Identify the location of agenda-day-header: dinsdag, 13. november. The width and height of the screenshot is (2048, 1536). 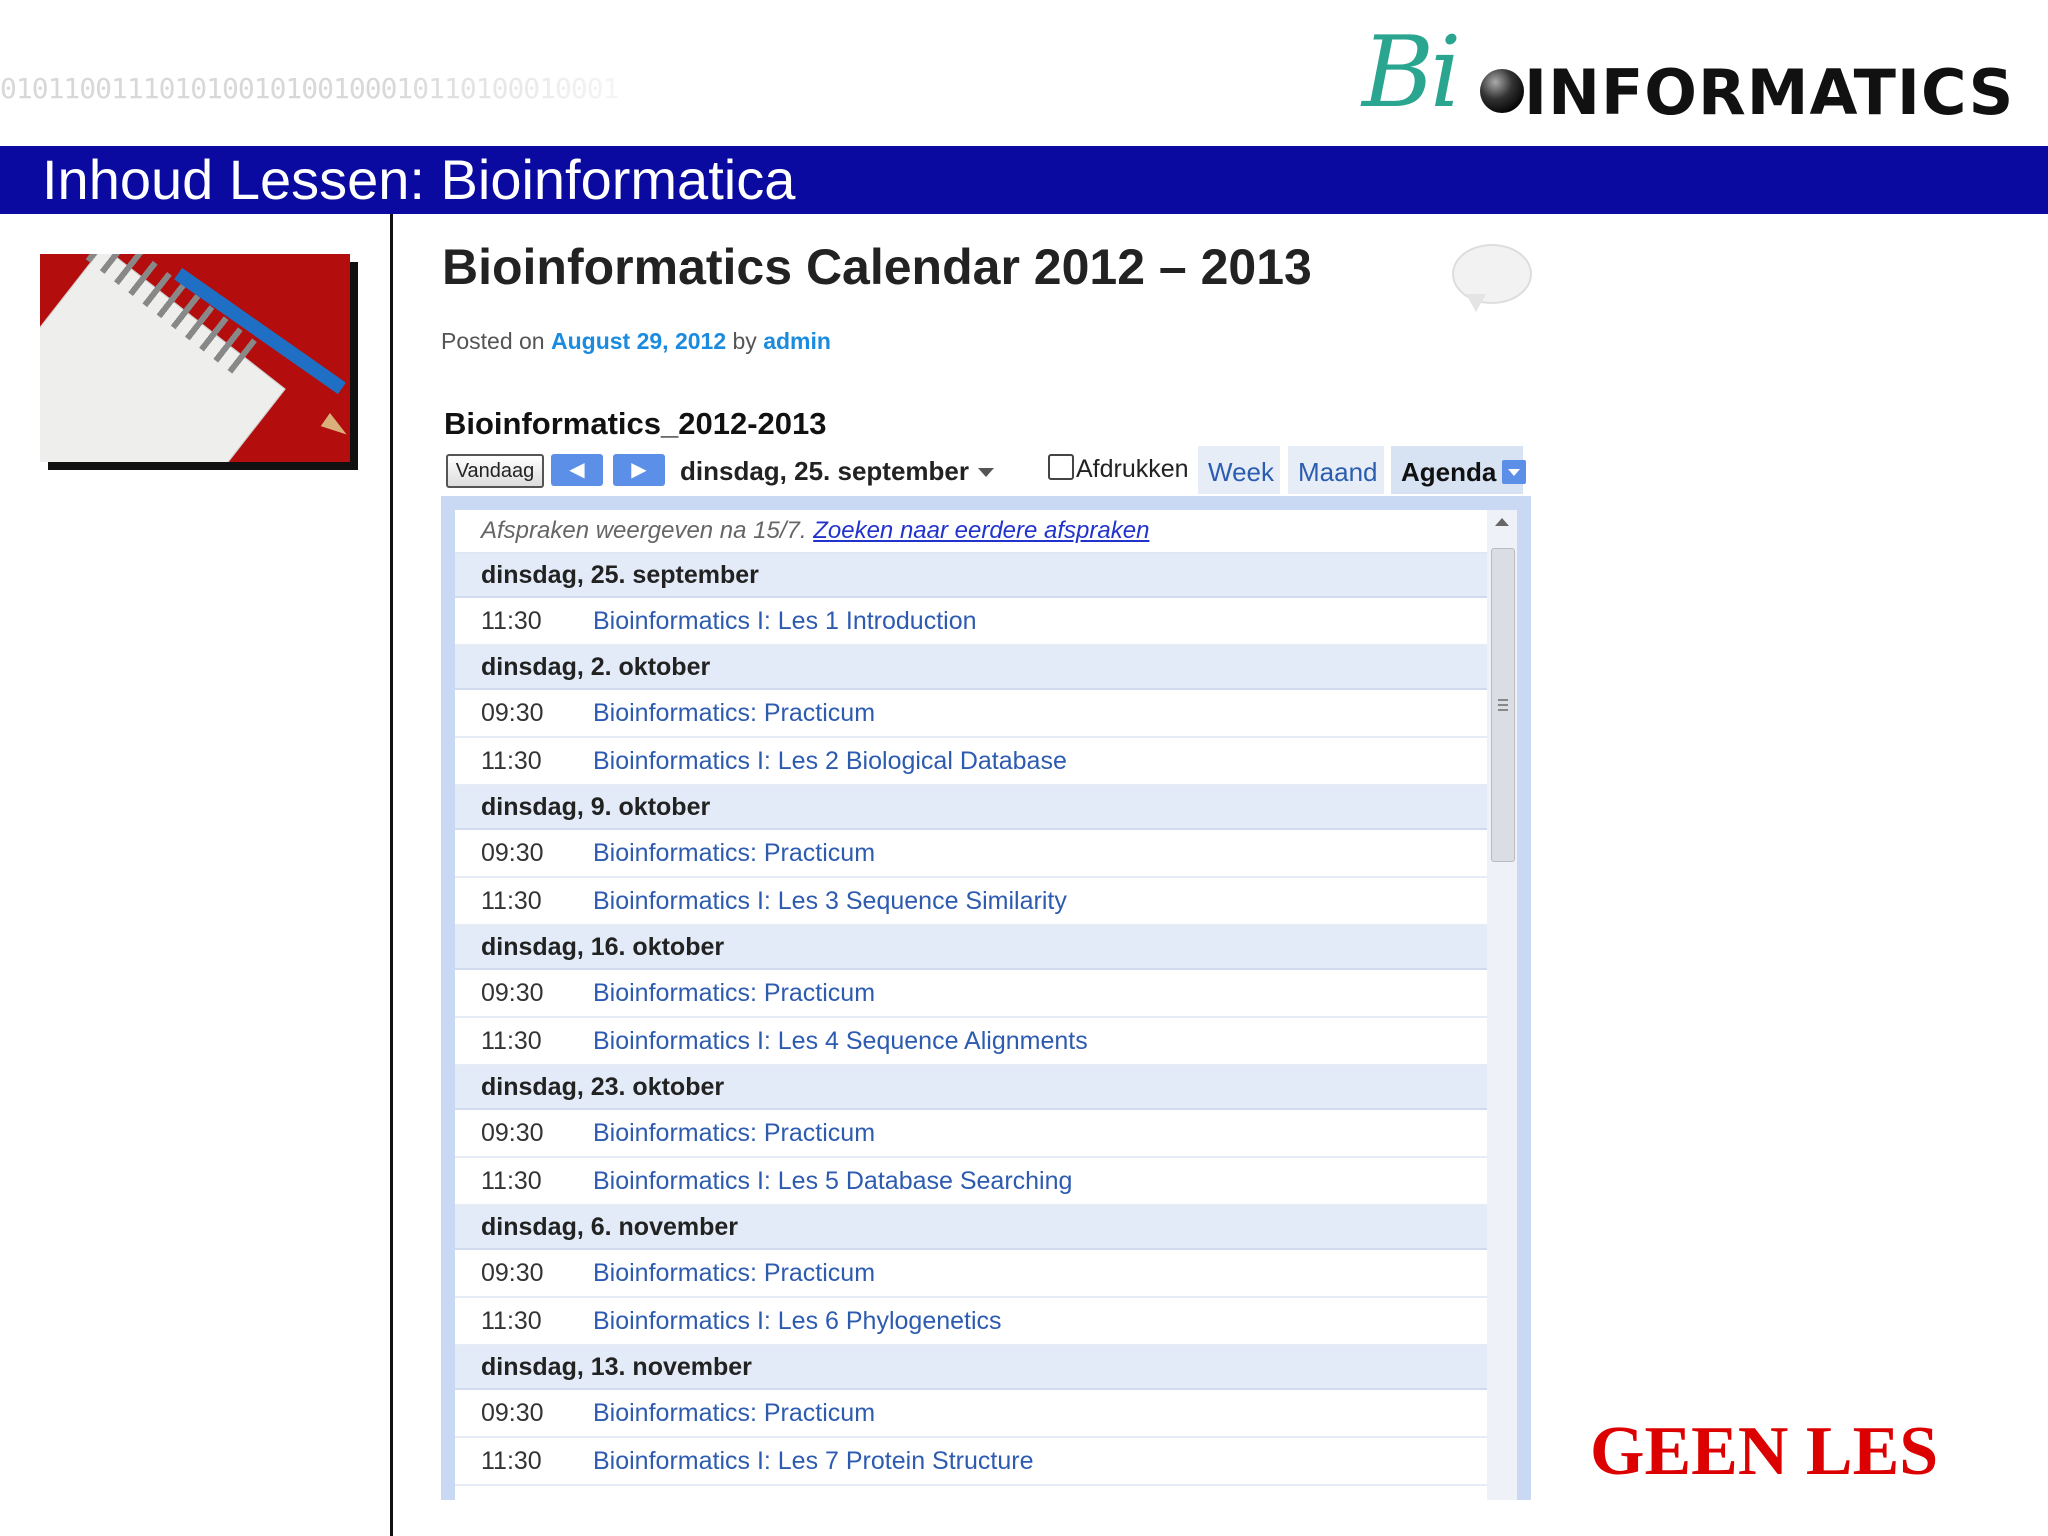
(971, 1368).